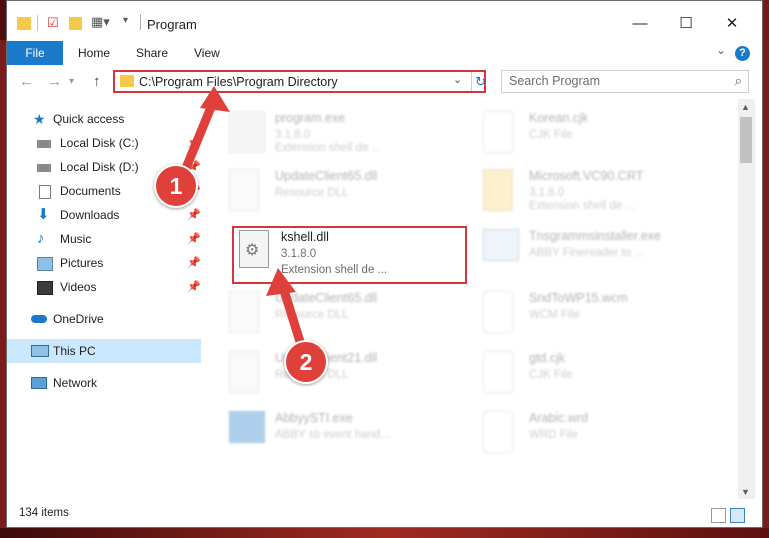 The height and width of the screenshot is (538, 769). I want to click on annotation-arrows, so click(244, 219).